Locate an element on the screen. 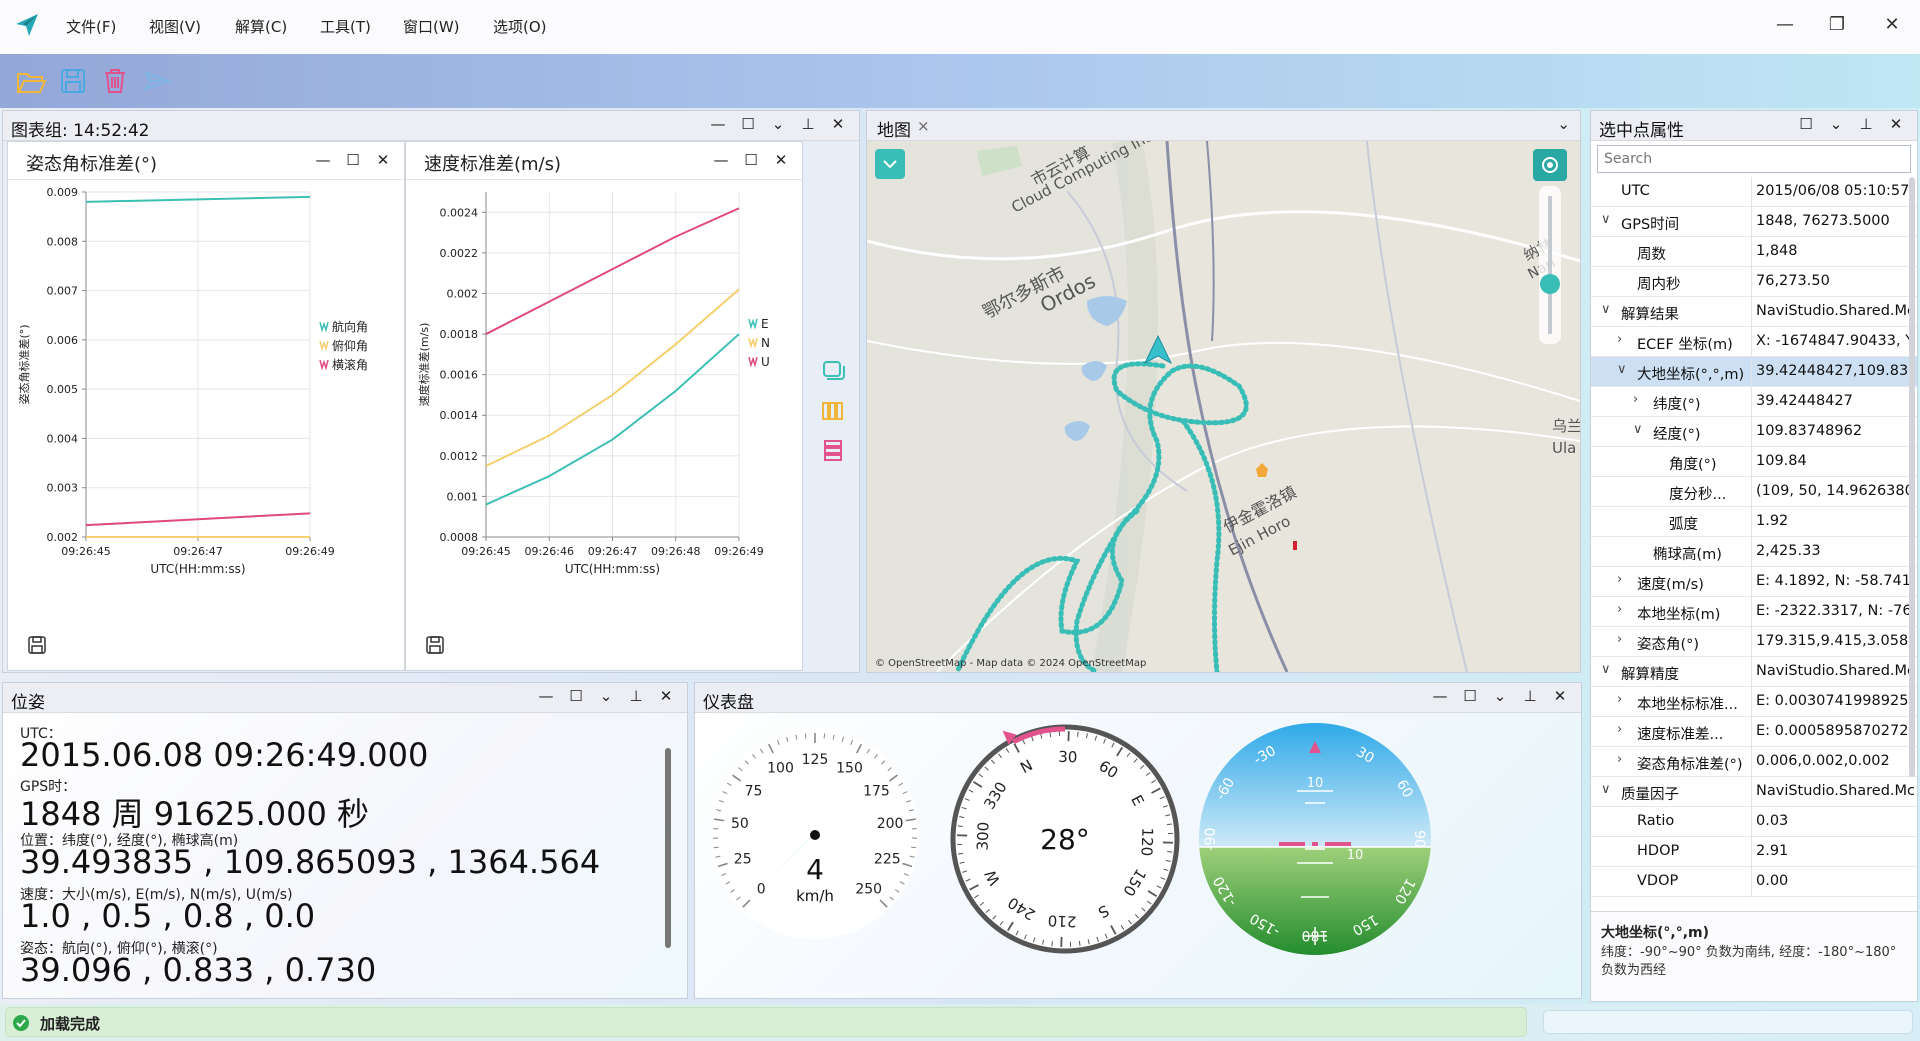 This screenshot has width=1920, height=1041. property-value: 76,273.50 is located at coordinates (1793, 281).